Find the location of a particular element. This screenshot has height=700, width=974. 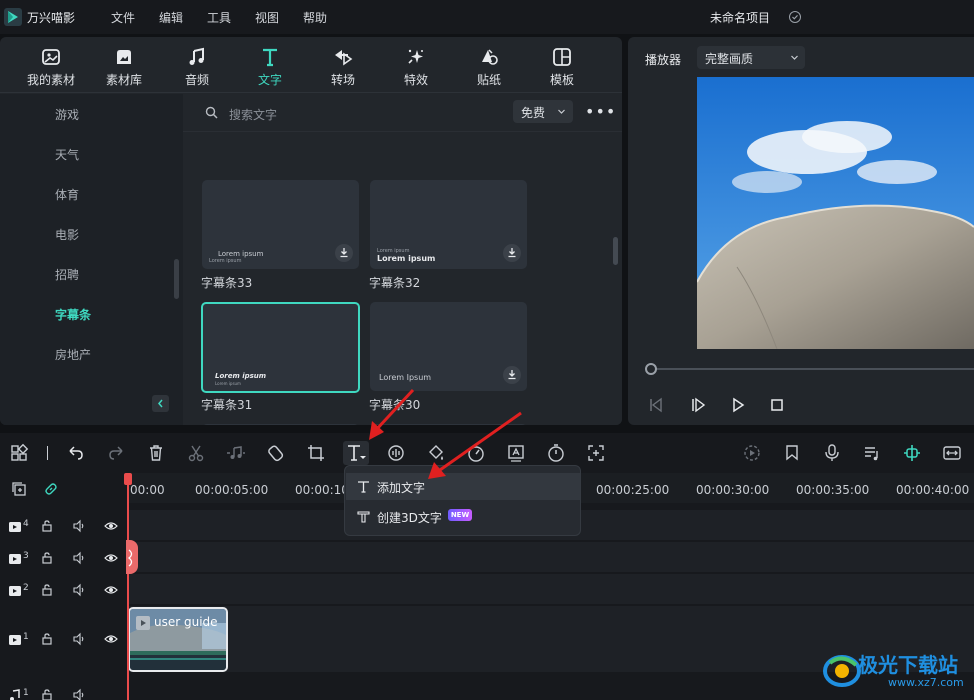

annotation-arrows is located at coordinates (445, 433).